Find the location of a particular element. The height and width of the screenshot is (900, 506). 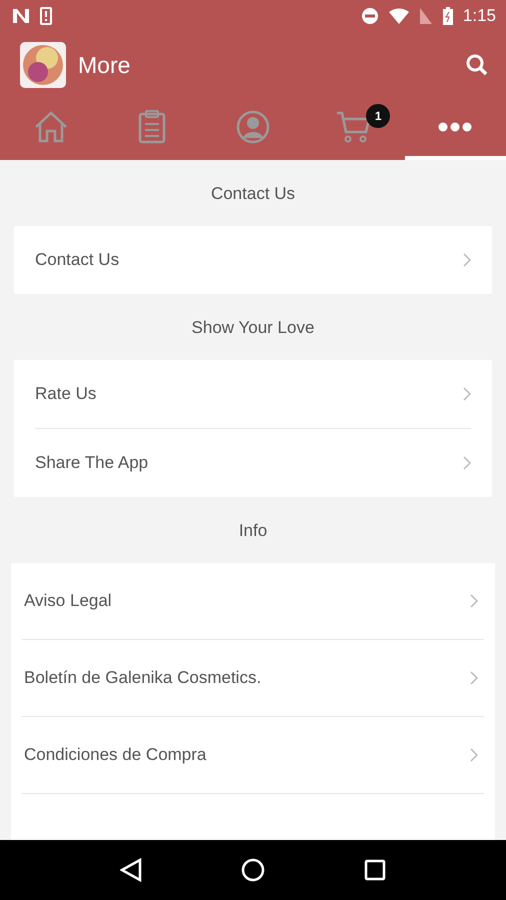

menu-item: Boletín de Galenika Cosmetics. is located at coordinates (253, 677).